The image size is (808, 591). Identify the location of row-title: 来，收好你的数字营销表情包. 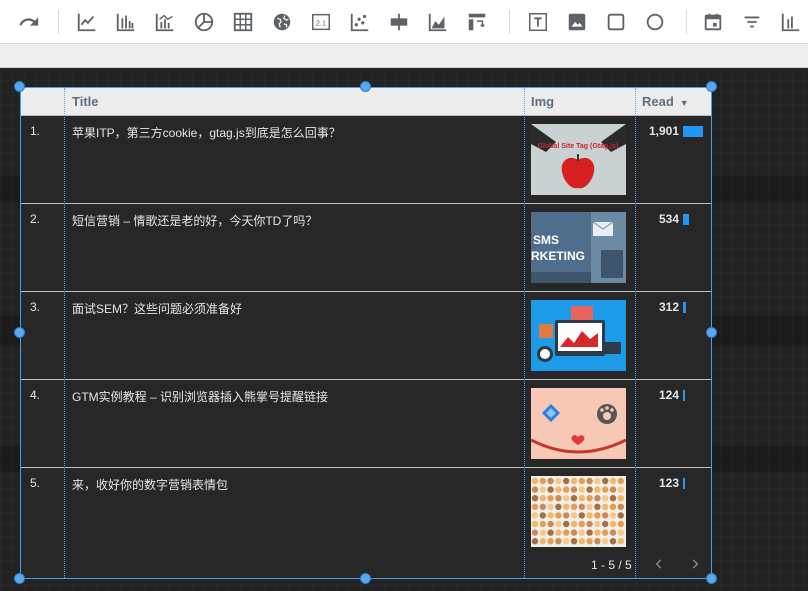
(150, 485).